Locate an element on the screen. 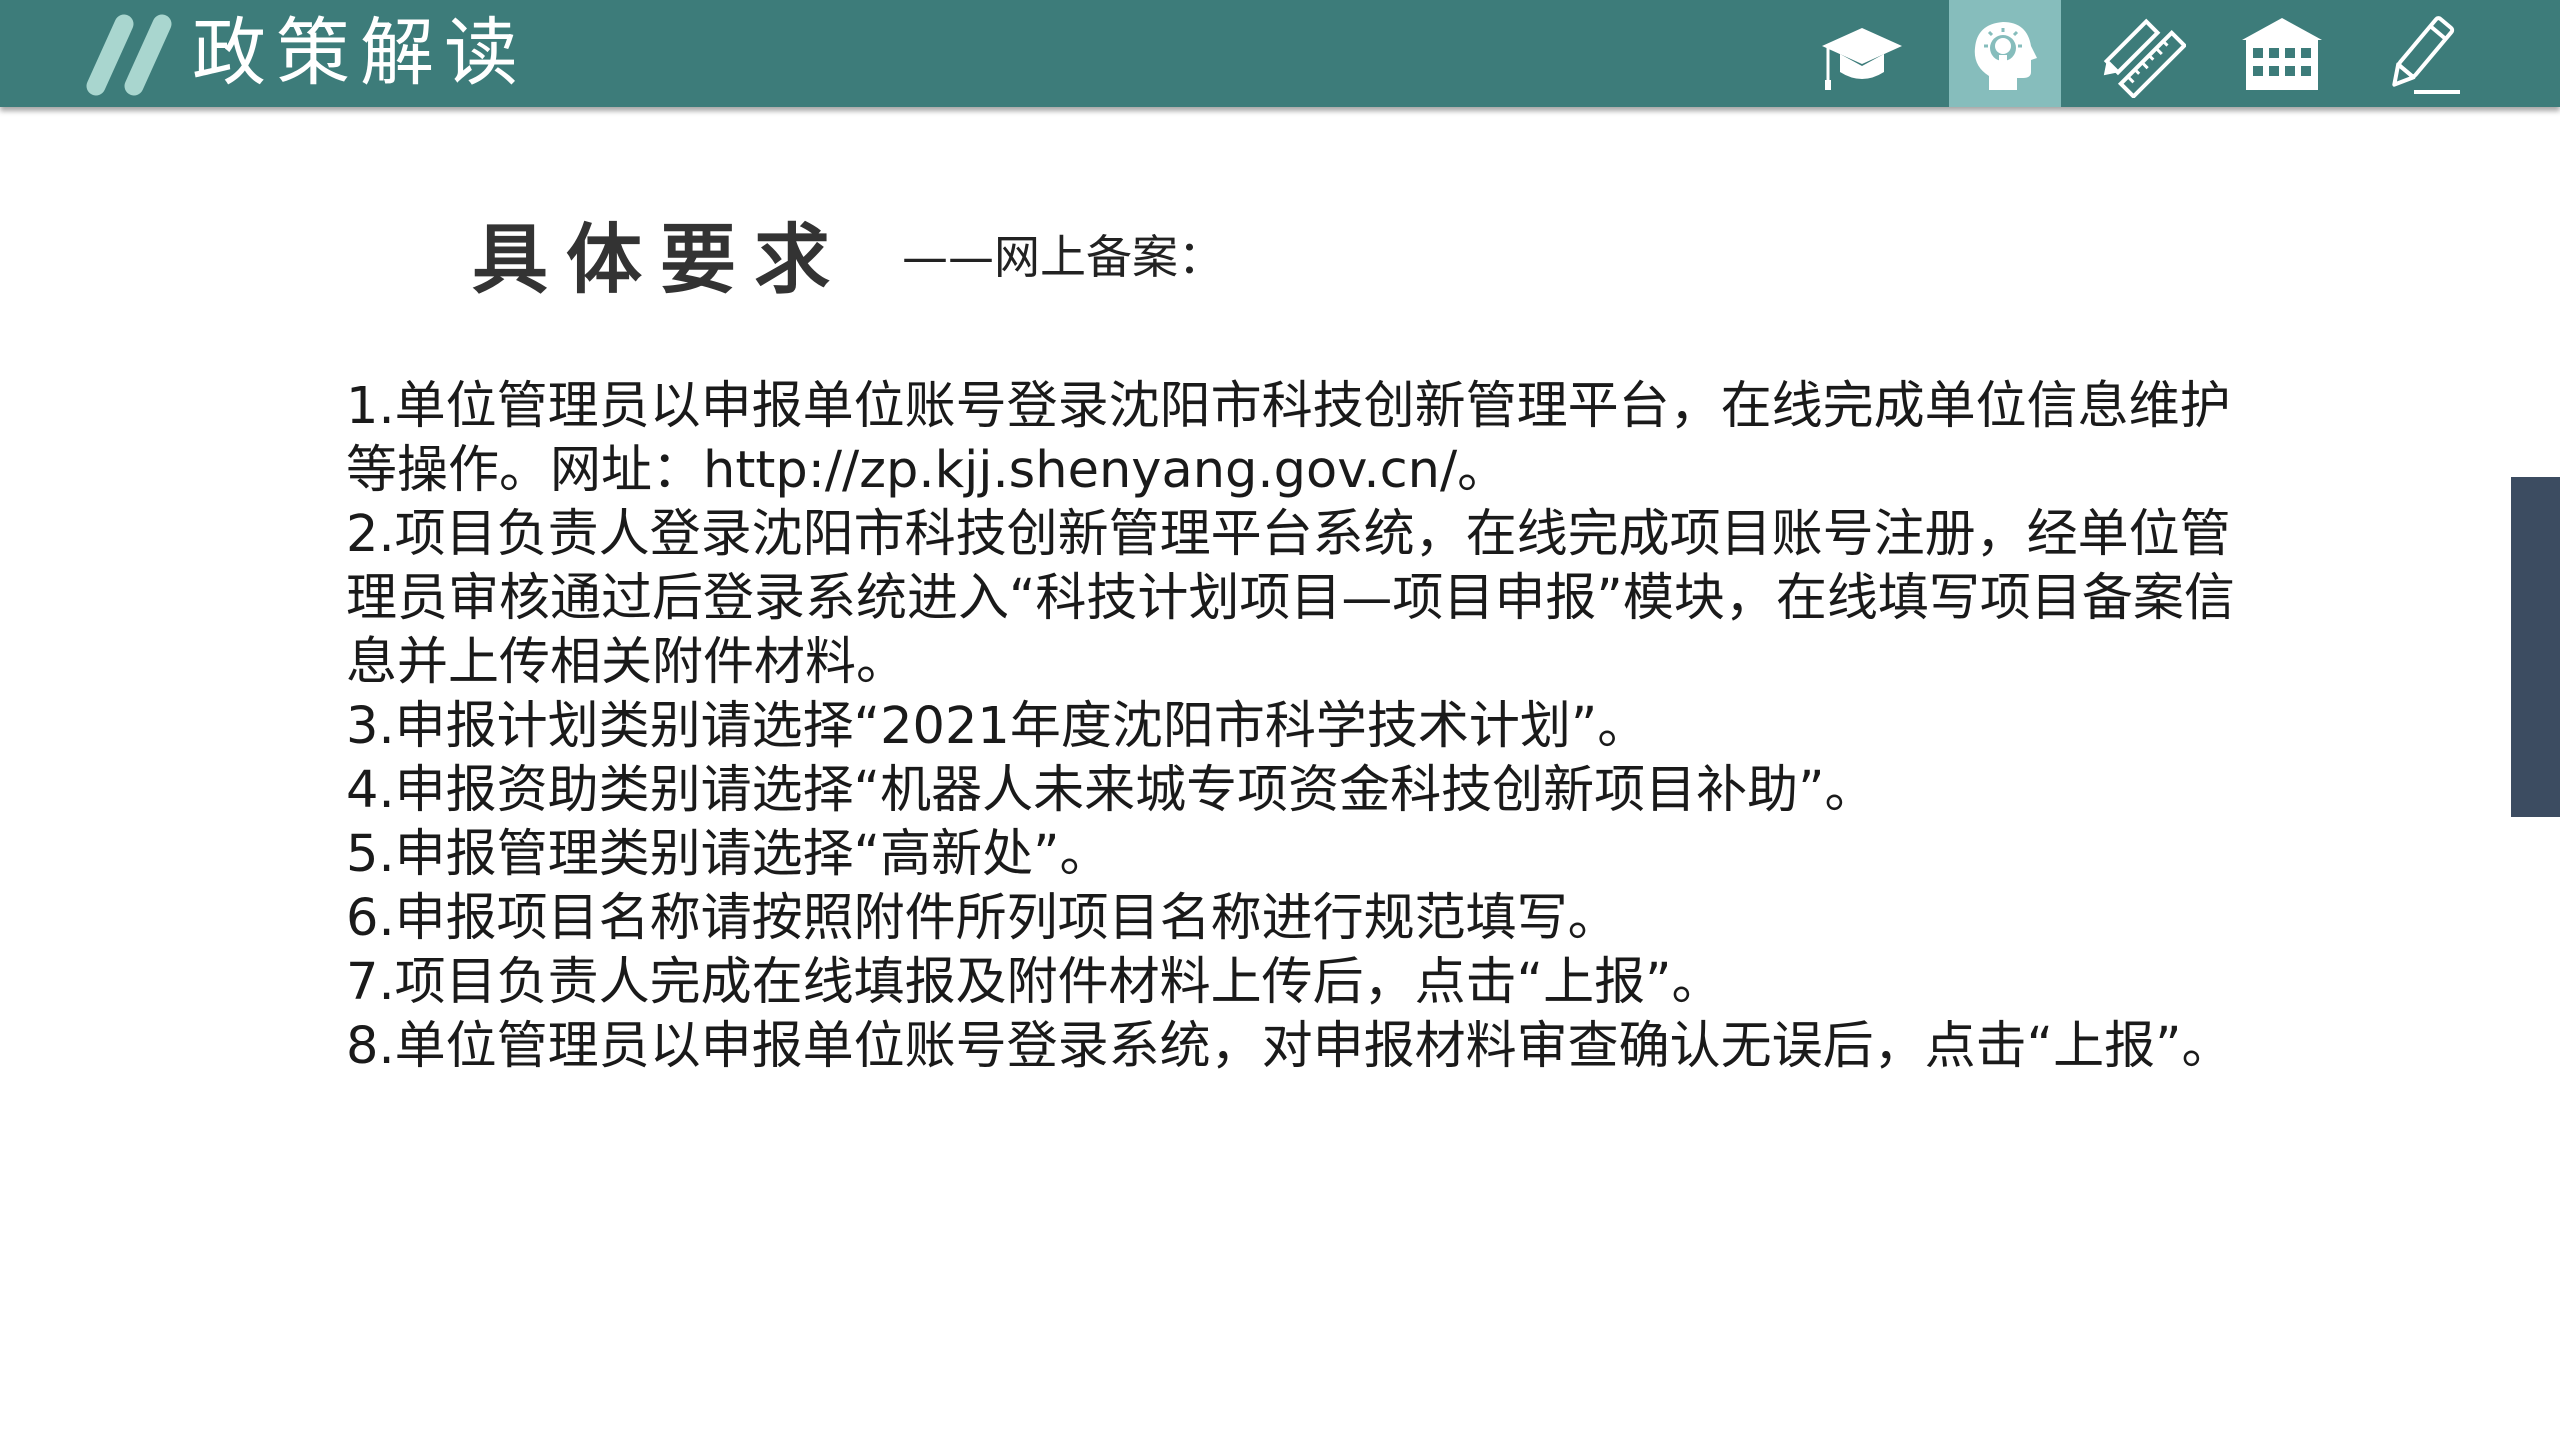 This screenshot has width=2560, height=1440. header-title: 政策解读 is located at coordinates (360, 53).